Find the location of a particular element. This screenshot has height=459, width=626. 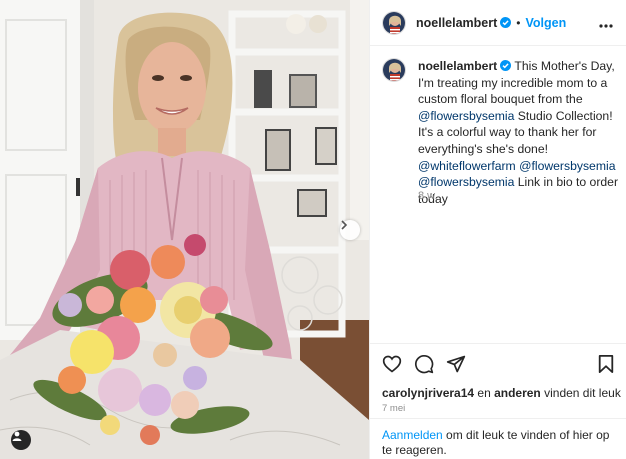

bookmark-icon is located at coordinates (606, 366).